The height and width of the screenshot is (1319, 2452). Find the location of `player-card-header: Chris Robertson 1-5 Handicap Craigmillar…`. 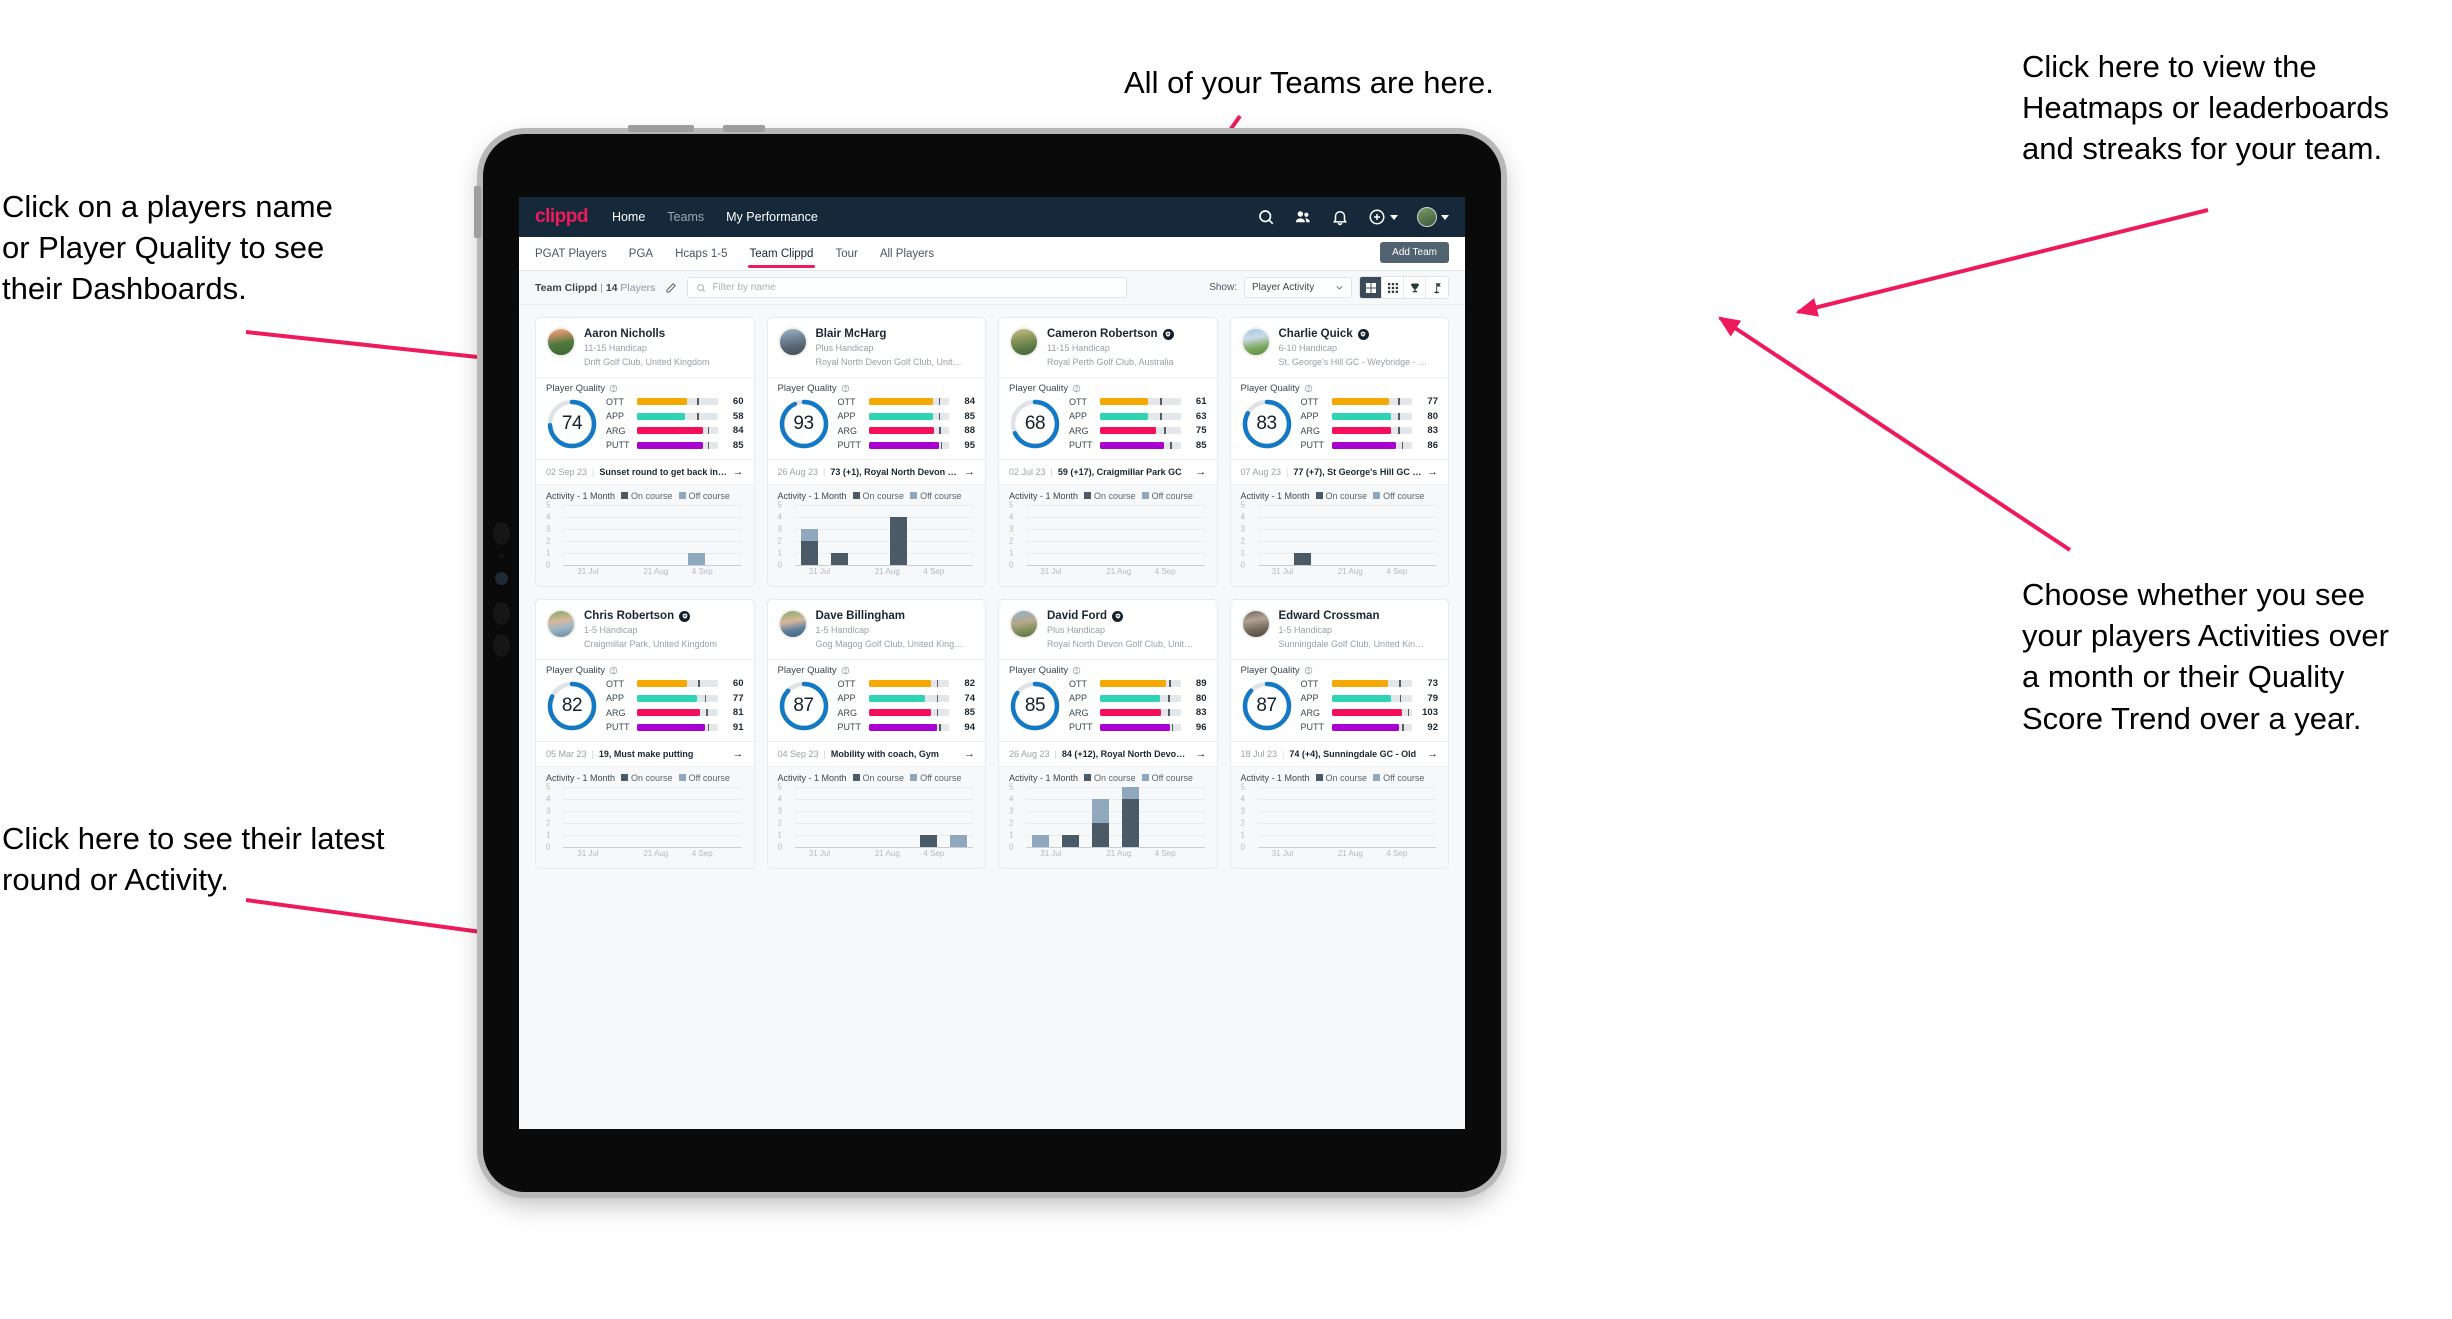

player-card-header: Chris Robertson 1-5 Handicap Craigmillar… is located at coordinates (645, 629).